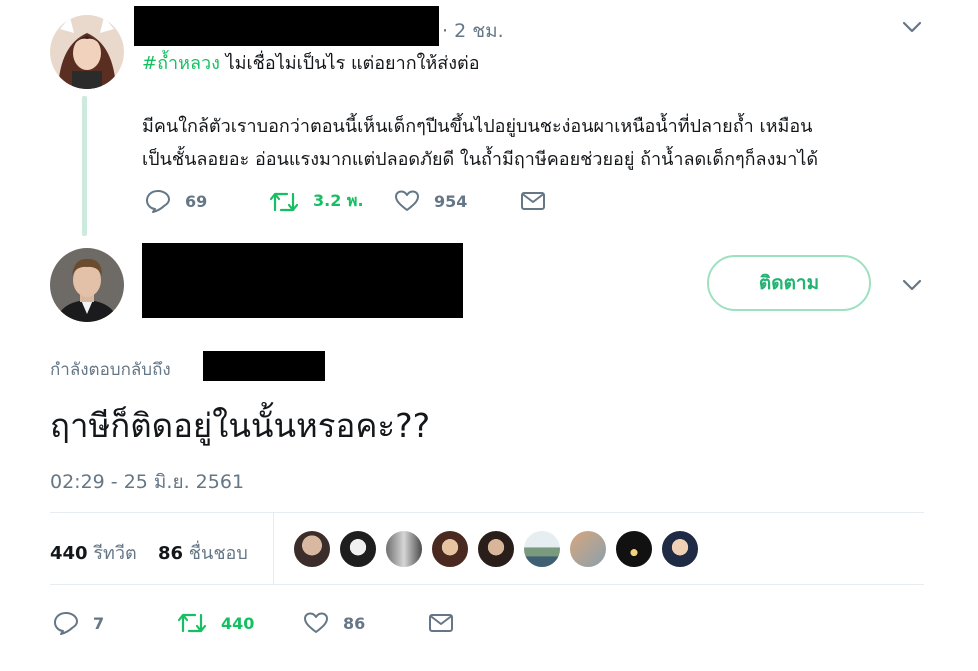 The height and width of the screenshot is (671, 978). I want to click on tweet-text: ฤาษีก็ติดอยู่ในนั้นหรอคะ??, so click(240, 425).